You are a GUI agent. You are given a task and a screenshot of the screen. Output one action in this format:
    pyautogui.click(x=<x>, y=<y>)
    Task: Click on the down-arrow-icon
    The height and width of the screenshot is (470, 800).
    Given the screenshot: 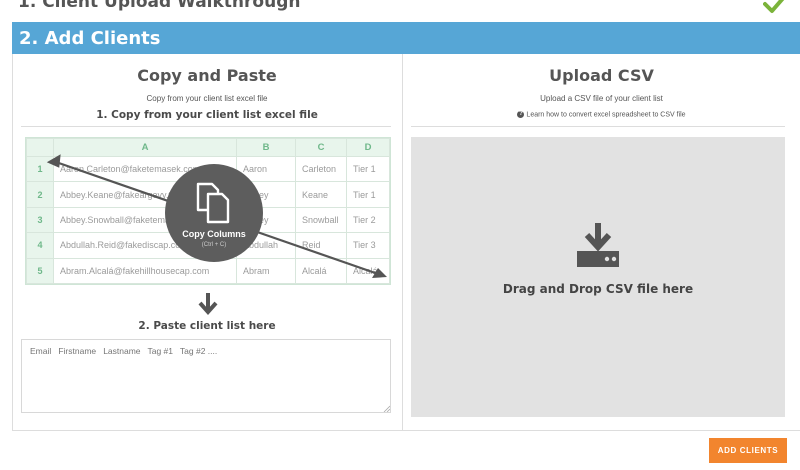 What is the action you would take?
    pyautogui.click(x=208, y=304)
    